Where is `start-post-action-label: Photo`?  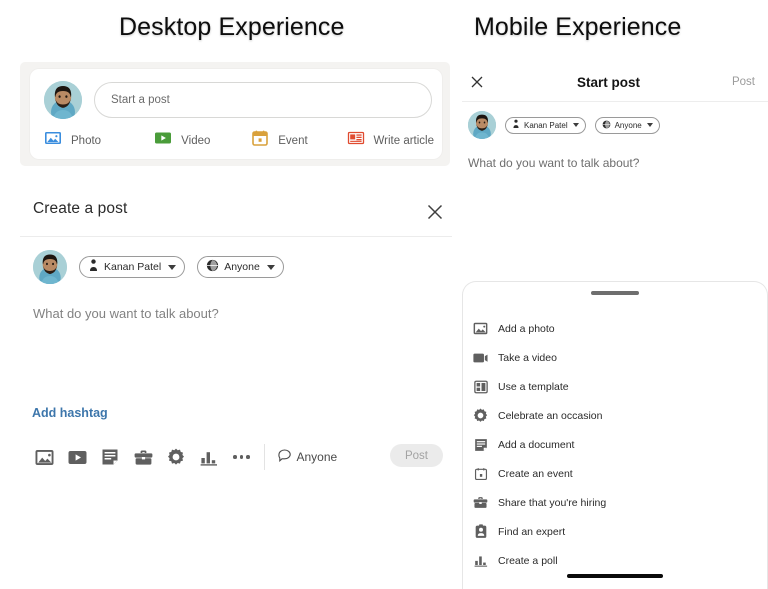
start-post-action-label: Photo is located at coordinates (86, 140).